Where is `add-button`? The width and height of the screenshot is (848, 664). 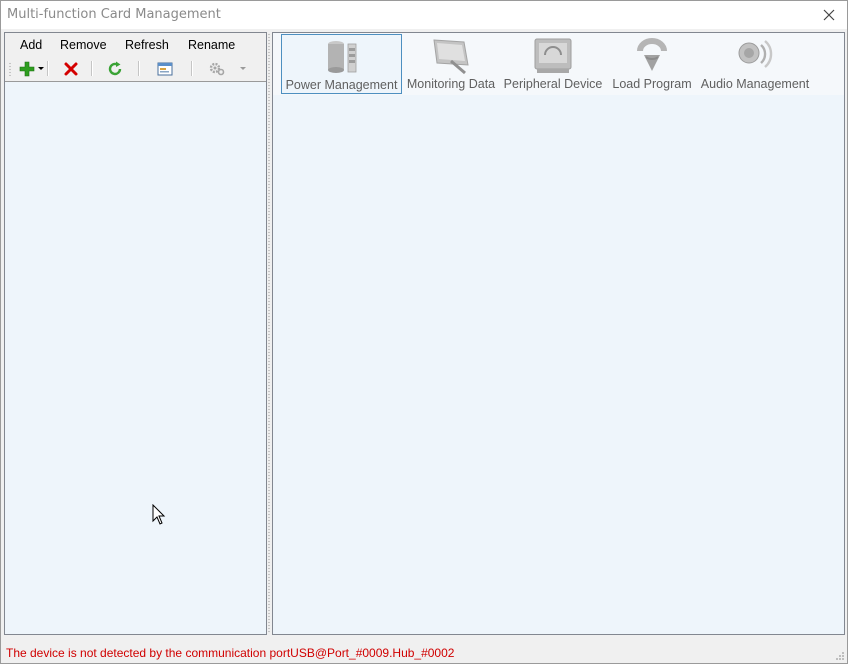
add-button is located at coordinates (27, 69).